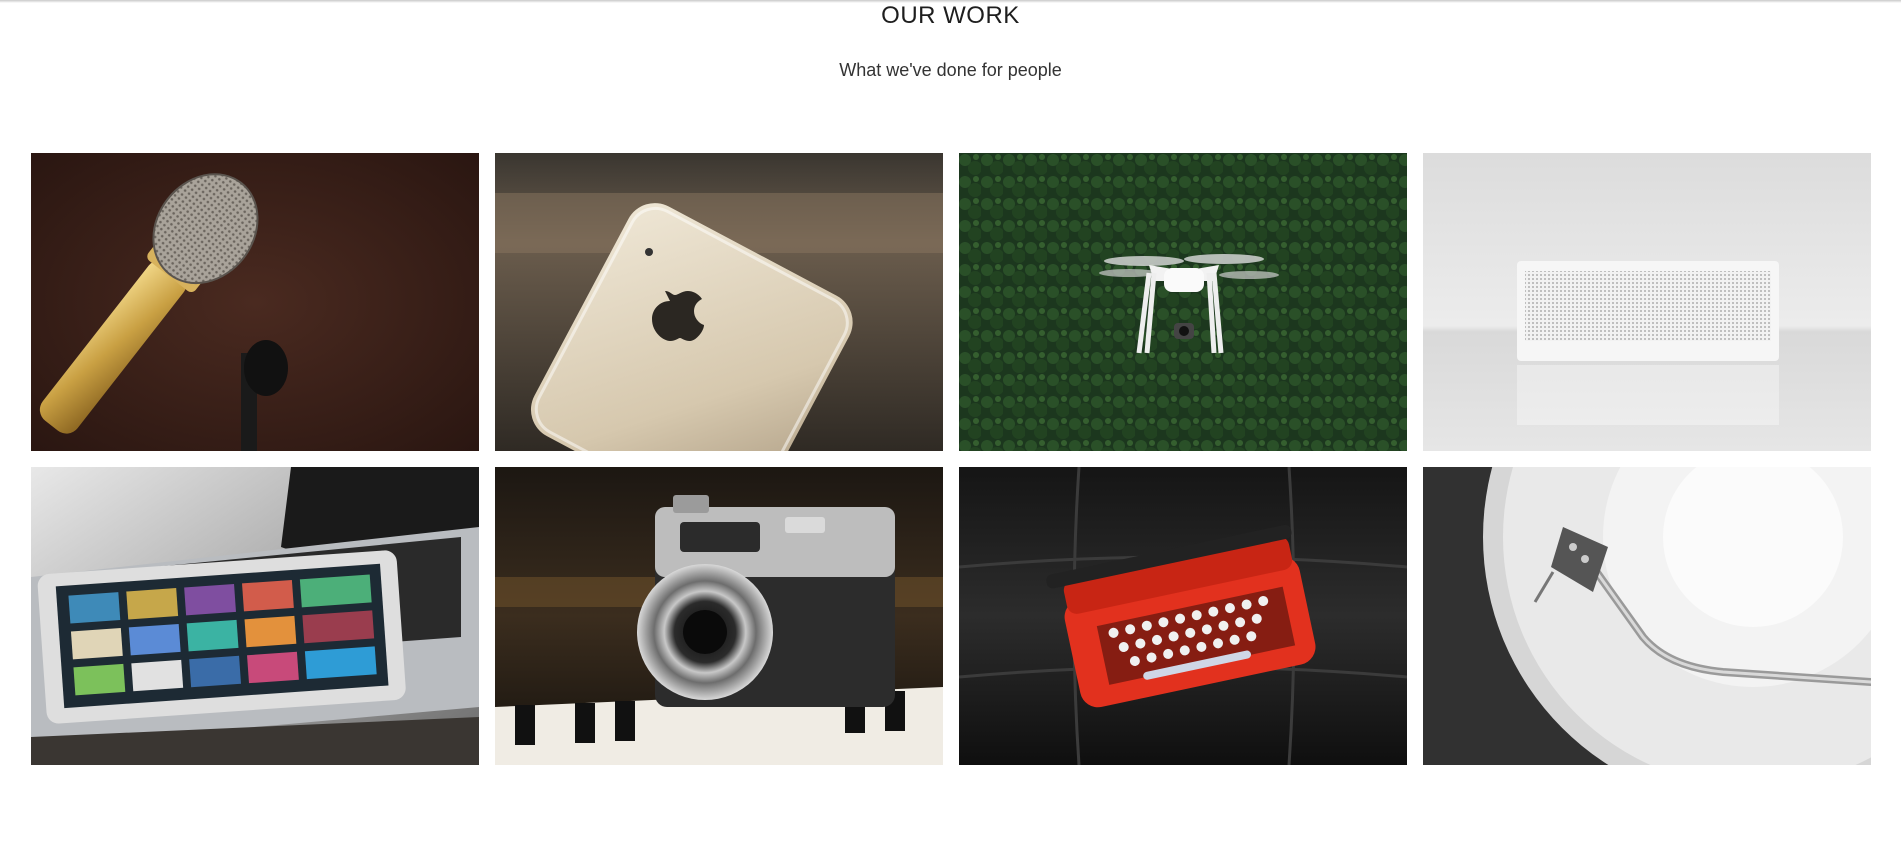 Image resolution: width=1901 pixels, height=866 pixels. I want to click on microphone-photo, so click(255, 302).